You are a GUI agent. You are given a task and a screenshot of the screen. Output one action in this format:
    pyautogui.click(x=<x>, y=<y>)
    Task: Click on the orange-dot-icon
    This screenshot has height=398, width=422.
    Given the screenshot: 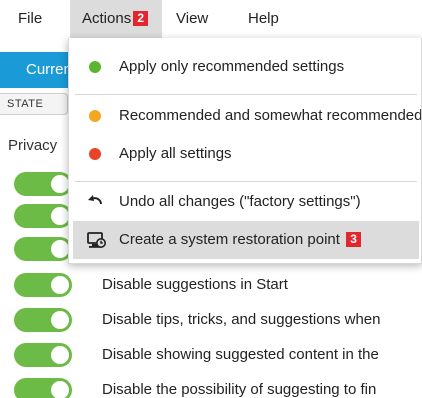 What is the action you would take?
    pyautogui.click(x=95, y=116)
    